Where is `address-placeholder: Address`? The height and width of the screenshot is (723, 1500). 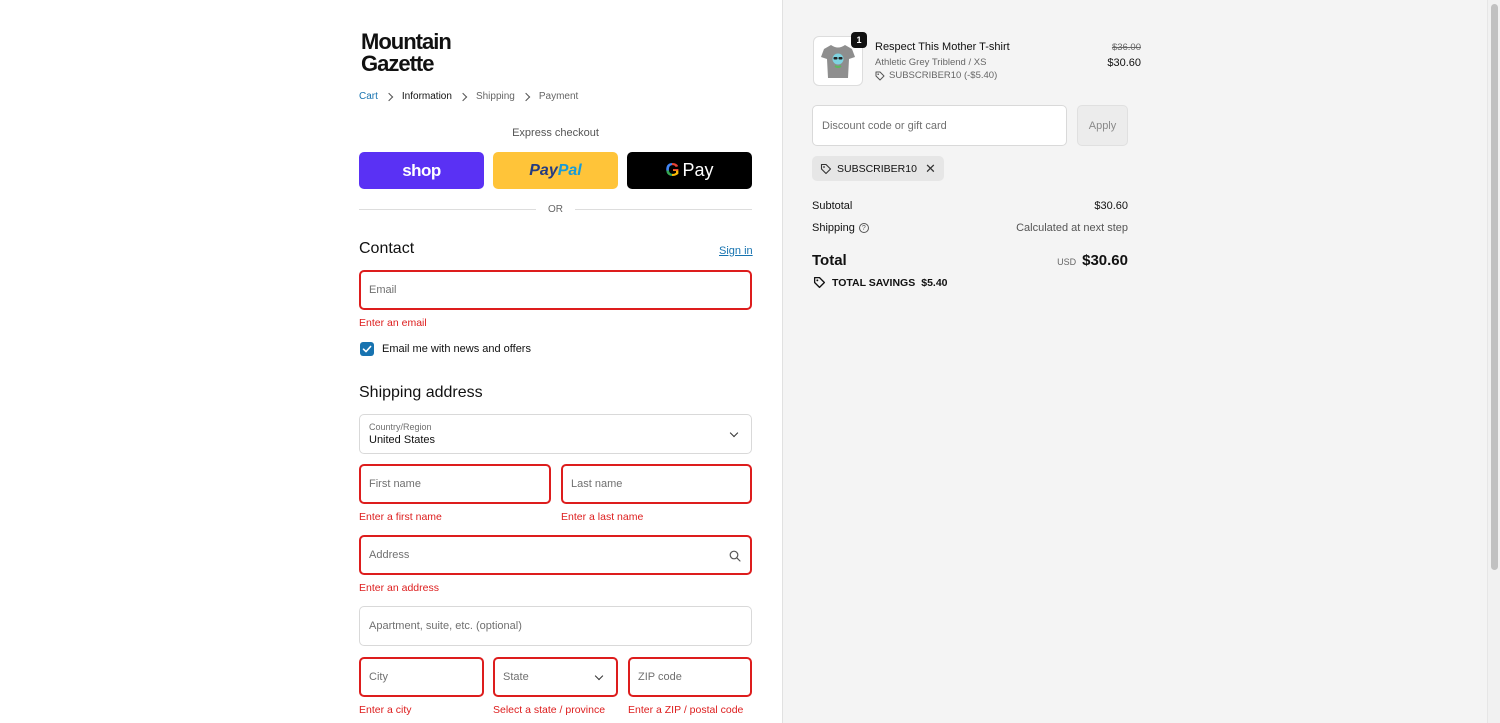 address-placeholder: Address is located at coordinates (389, 555).